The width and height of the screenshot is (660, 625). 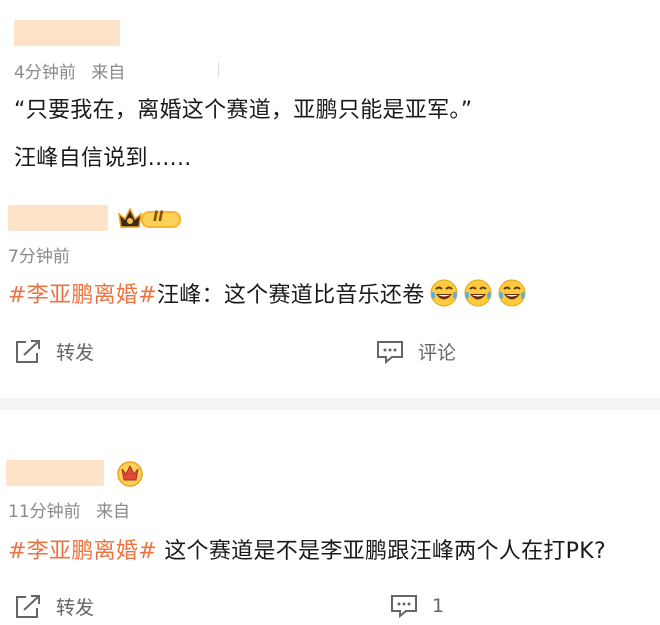 I want to click on post3-comment-count: 1, so click(x=438, y=606).